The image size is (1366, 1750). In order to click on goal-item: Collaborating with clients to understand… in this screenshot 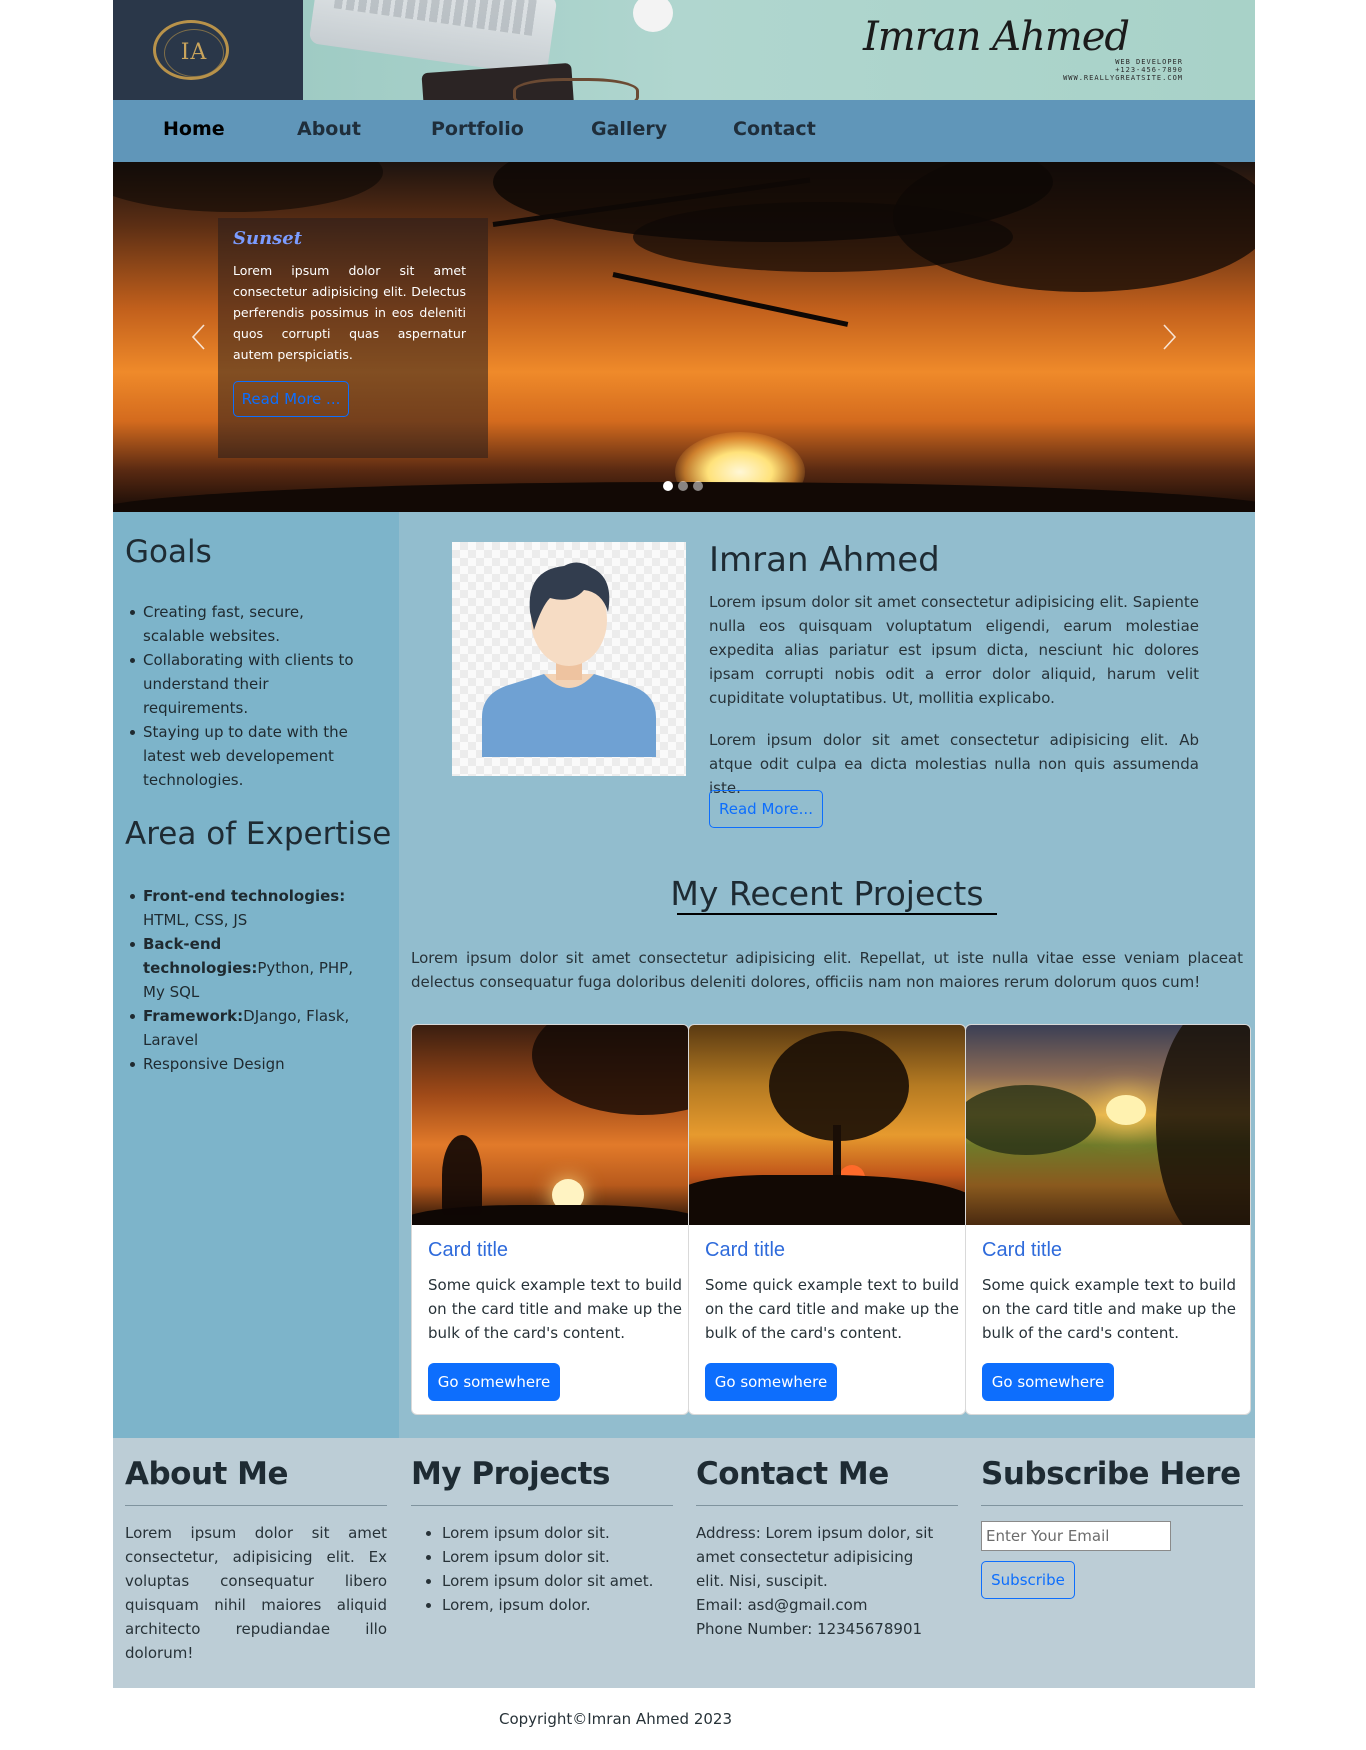, I will do `click(249, 684)`.